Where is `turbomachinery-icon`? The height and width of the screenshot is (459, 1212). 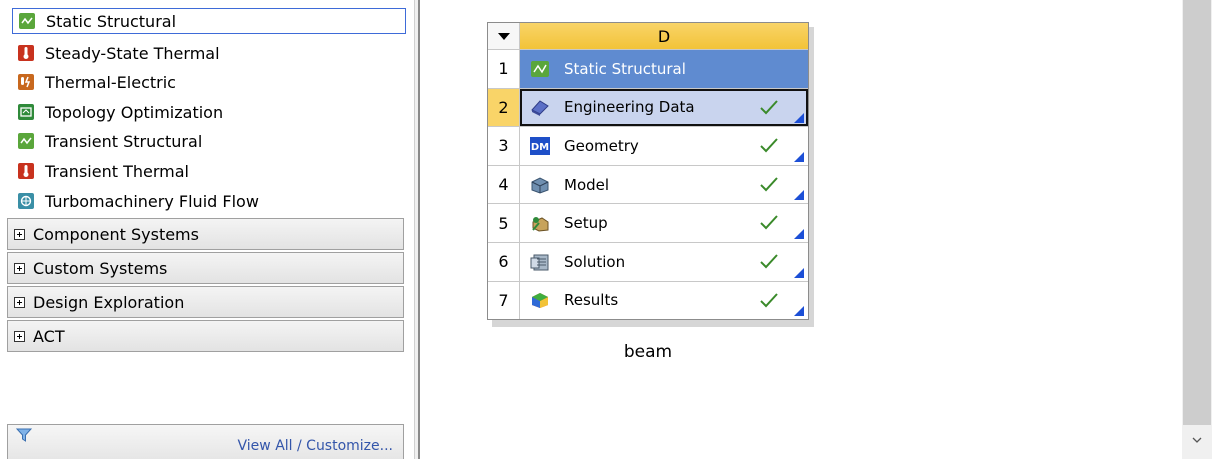
turbomachinery-icon is located at coordinates (26, 201).